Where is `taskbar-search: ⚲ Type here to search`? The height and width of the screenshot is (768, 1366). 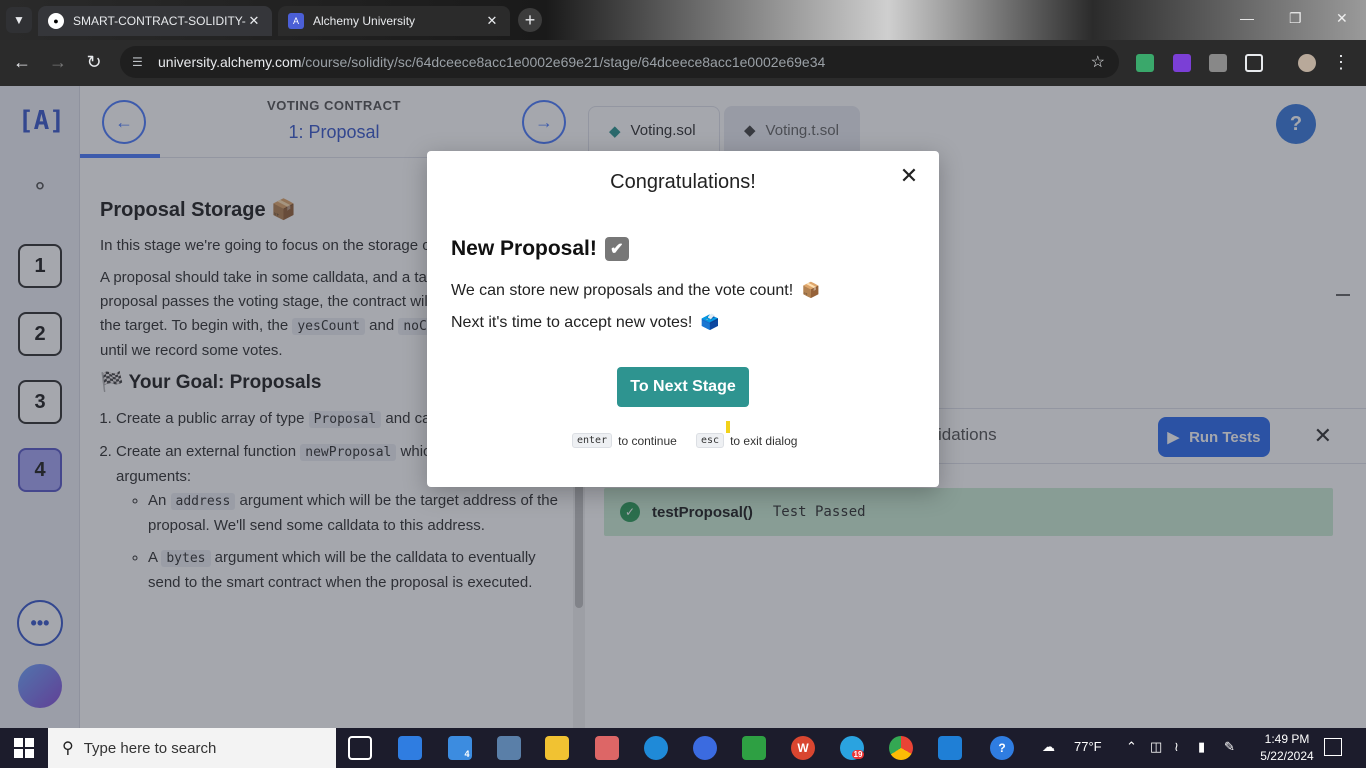 taskbar-search: ⚲ Type here to search is located at coordinates (192, 748).